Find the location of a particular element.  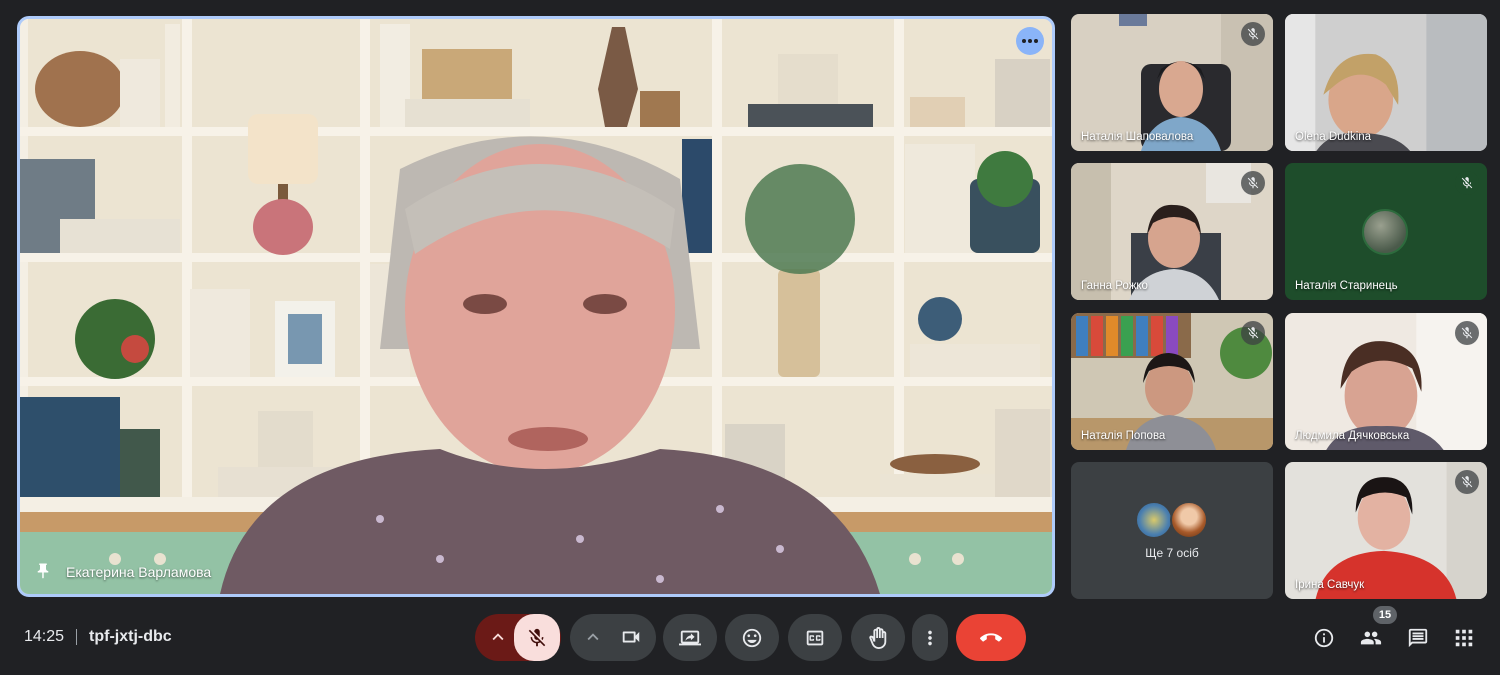

meeting-code: tpf-jxtj-dbc is located at coordinates (130, 637).